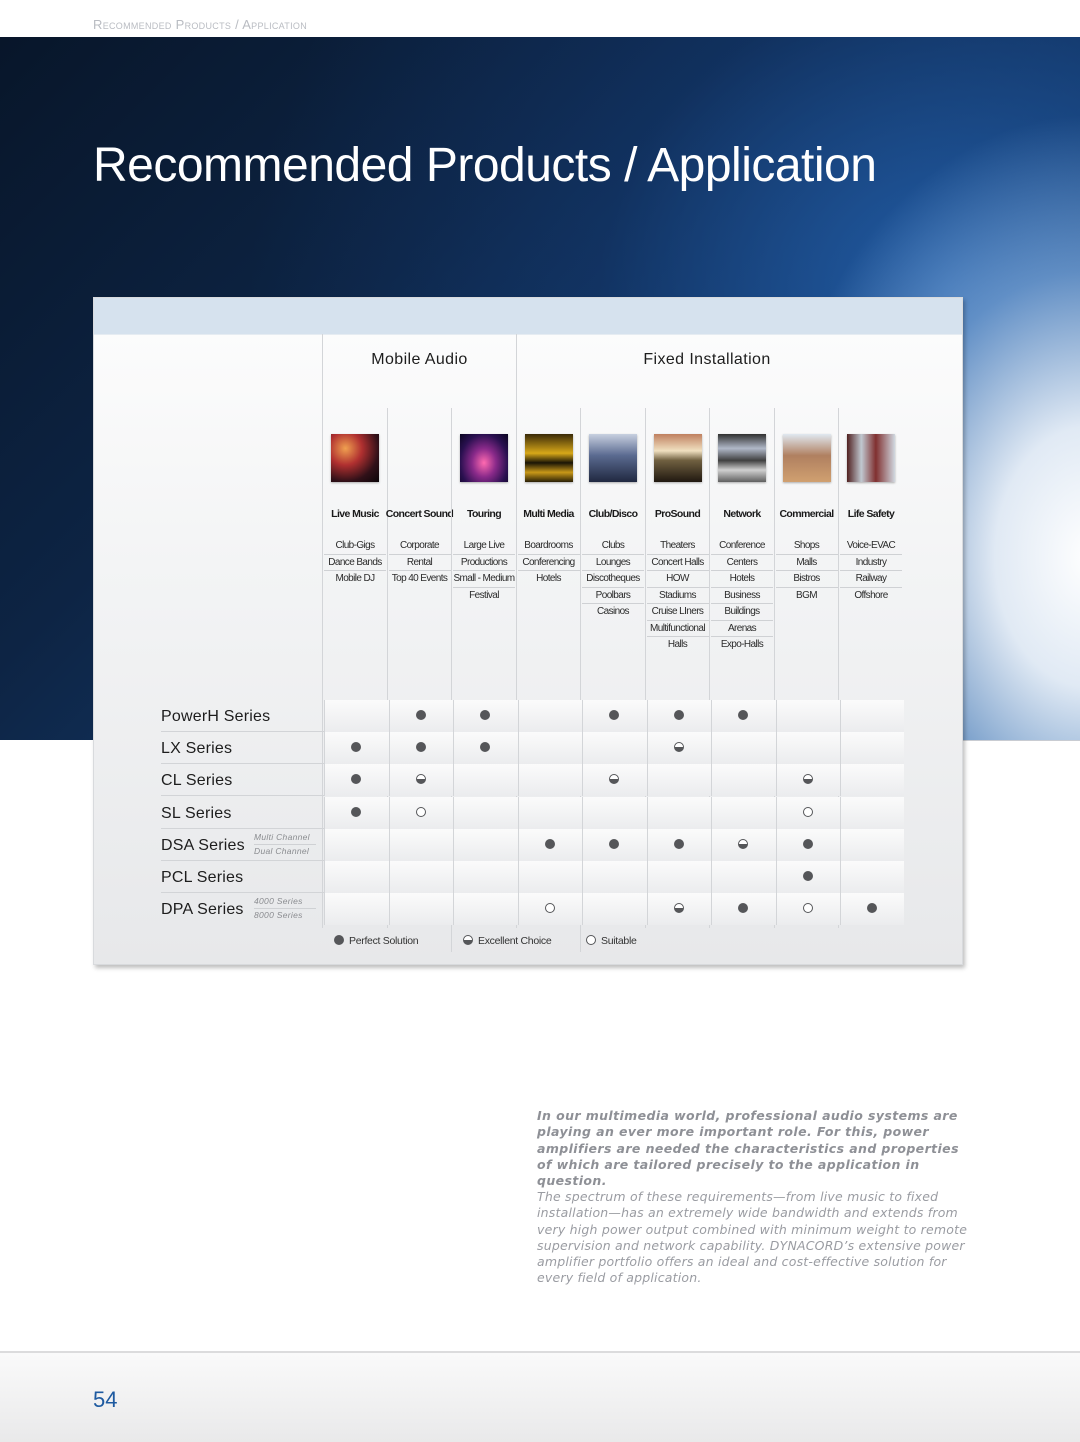 The height and width of the screenshot is (1442, 1080). What do you see at coordinates (515, 941) in the screenshot?
I see `legend-label: Excellent Choice` at bounding box center [515, 941].